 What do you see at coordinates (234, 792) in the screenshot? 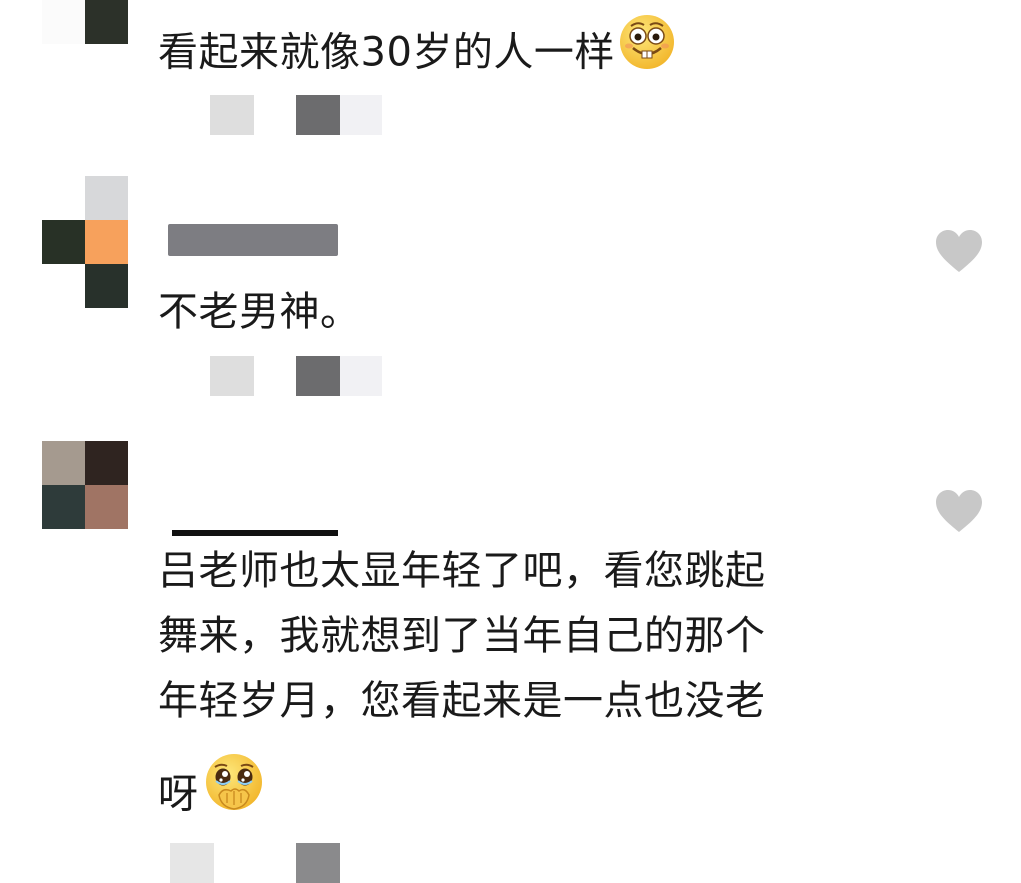
I see `tearful-hand-over-mouth-emoji-icon` at bounding box center [234, 792].